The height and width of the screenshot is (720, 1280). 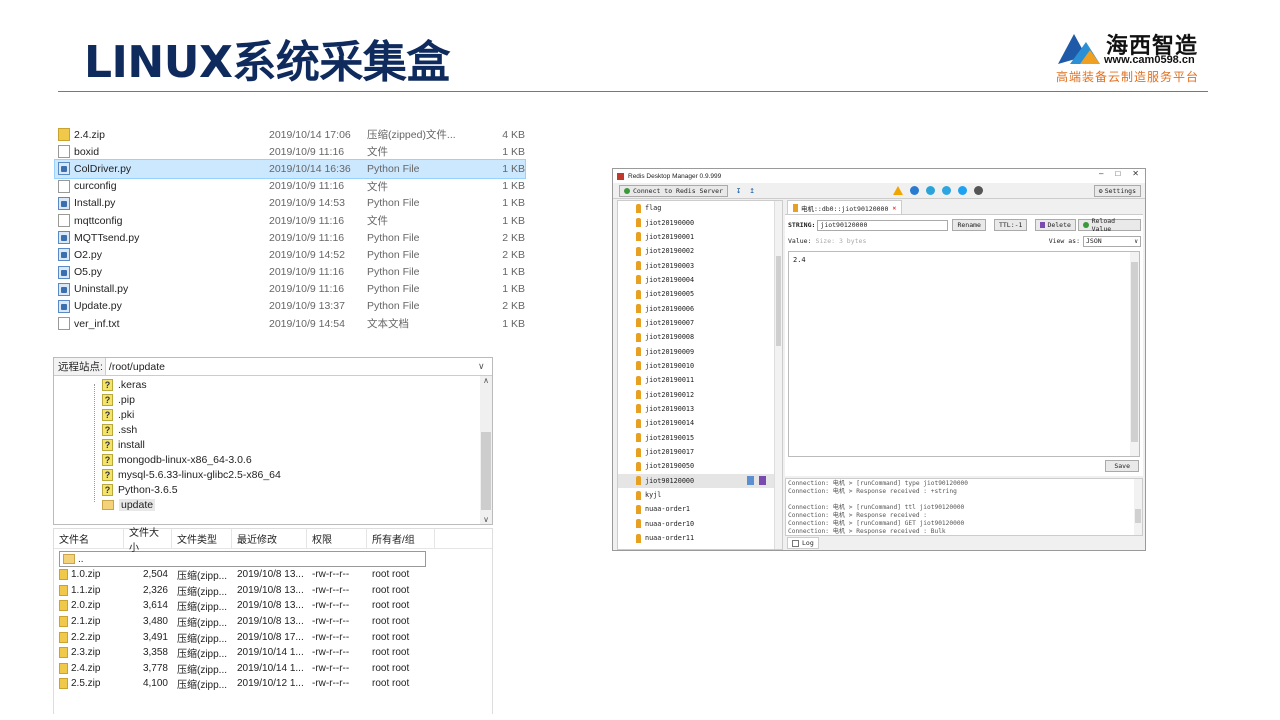 I want to click on key-item: jiot90120000, so click(x=700, y=480).